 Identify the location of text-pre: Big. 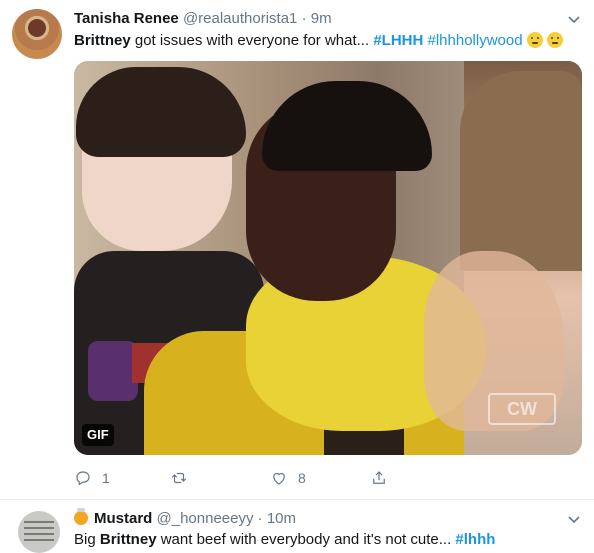
(87, 539).